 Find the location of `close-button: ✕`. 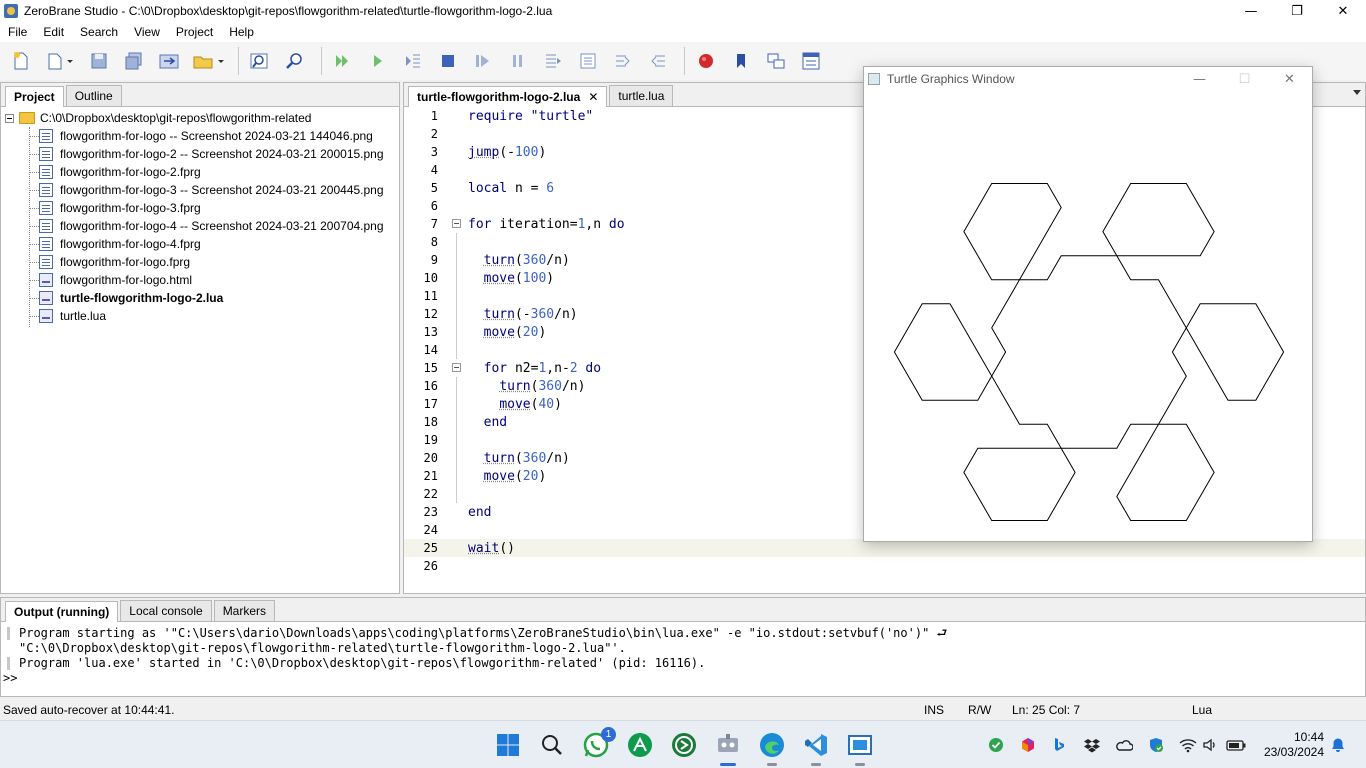

close-button: ✕ is located at coordinates (1343, 11).